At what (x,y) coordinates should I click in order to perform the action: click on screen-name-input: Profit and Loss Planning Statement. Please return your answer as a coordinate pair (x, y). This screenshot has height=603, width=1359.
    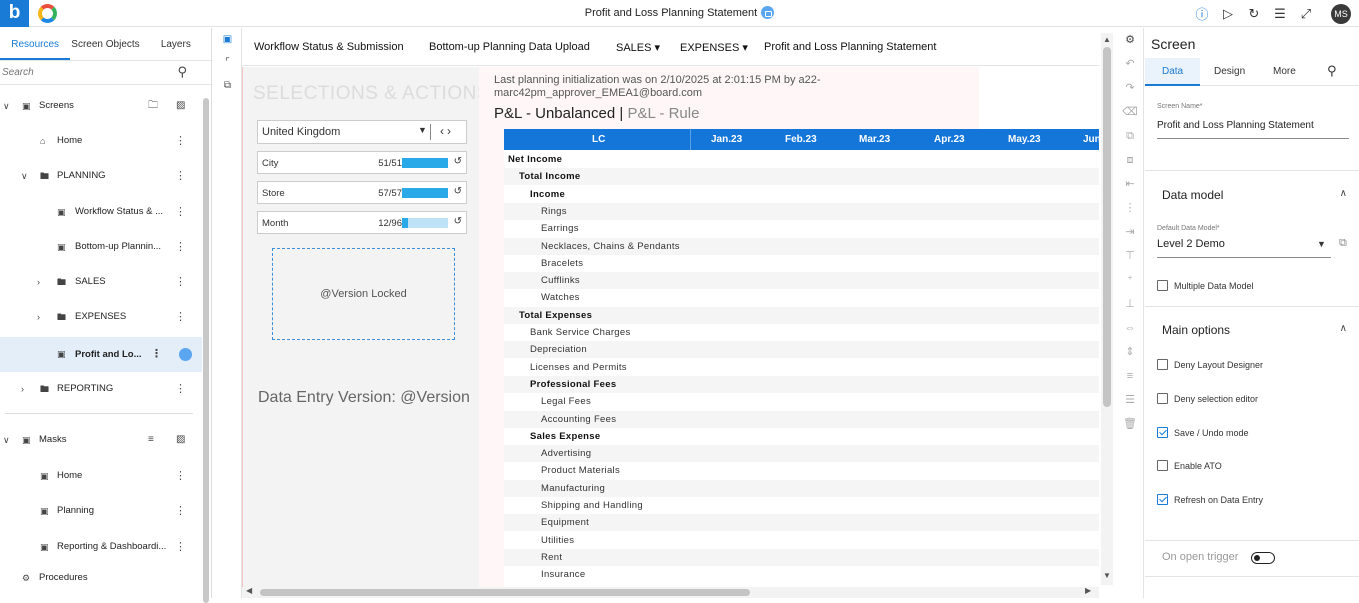
    Looking at the image, I should click on (1235, 125).